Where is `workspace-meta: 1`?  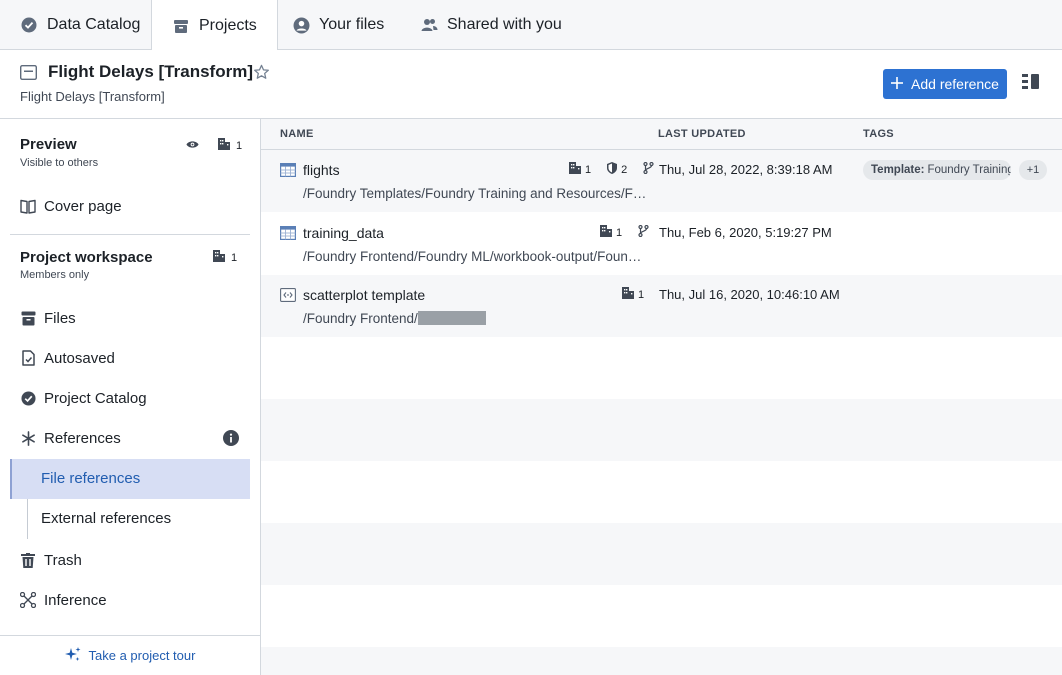
workspace-meta: 1 is located at coordinates (225, 257).